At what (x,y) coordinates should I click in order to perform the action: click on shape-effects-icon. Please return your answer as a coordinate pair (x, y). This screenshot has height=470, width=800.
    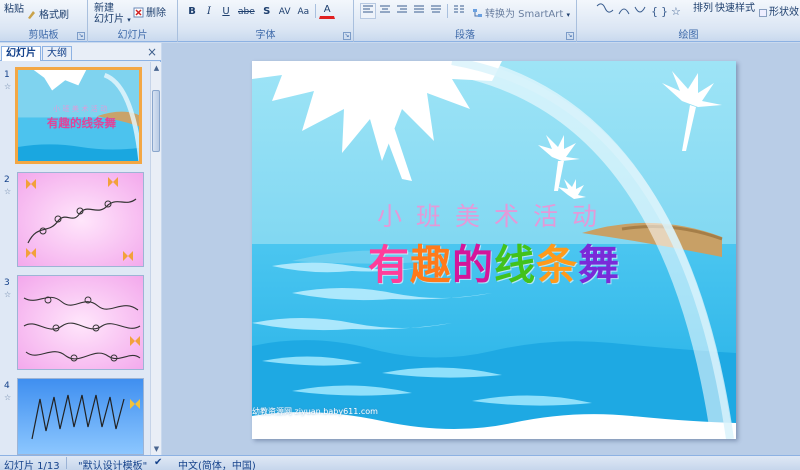
    Looking at the image, I should click on (763, 13).